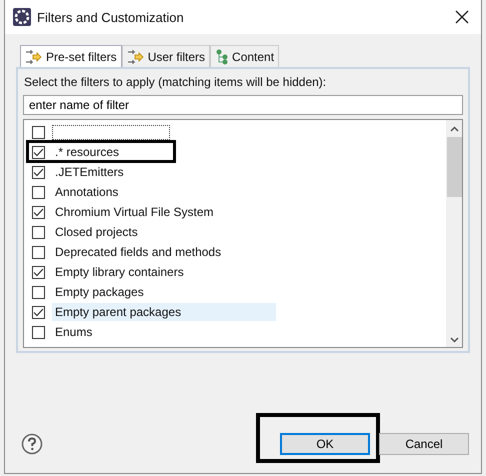 The width and height of the screenshot is (486, 476). Describe the element at coordinates (32, 444) in the screenshot. I see `help-icon` at that location.